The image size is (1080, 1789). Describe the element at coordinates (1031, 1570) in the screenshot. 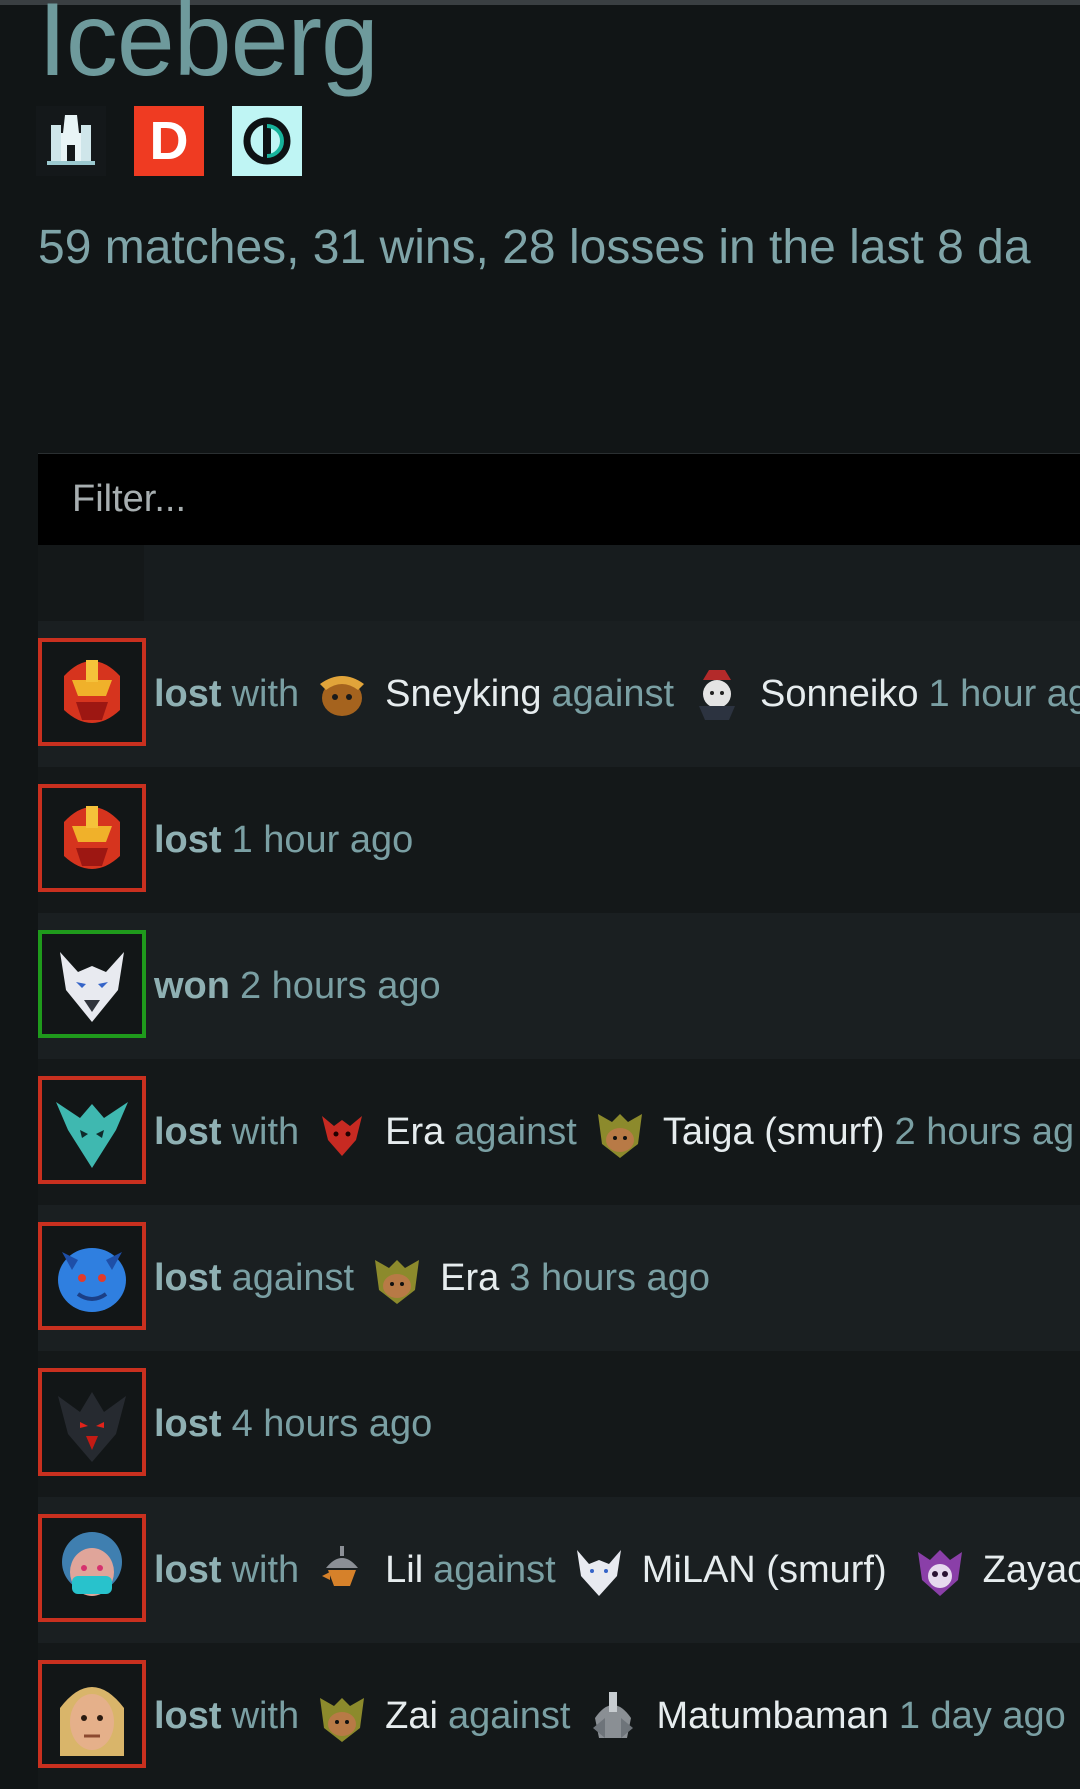

I see `opponent-name: Zayac` at that location.